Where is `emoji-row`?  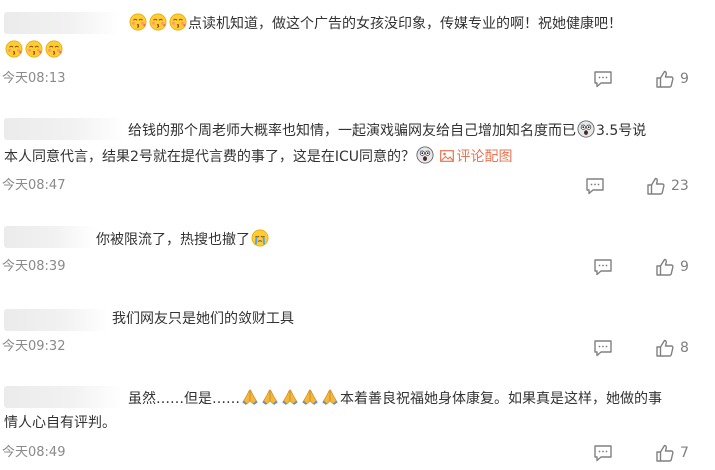
emoji-row is located at coordinates (34, 50).